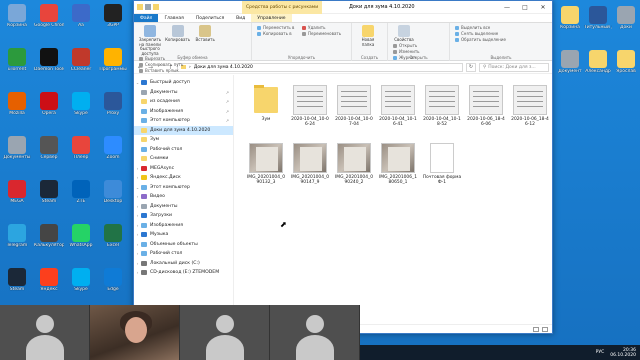  Describe the element at coordinates (161, 71) in the screenshot. I see `paste-shortcut-button: Вставить ярлык` at that location.